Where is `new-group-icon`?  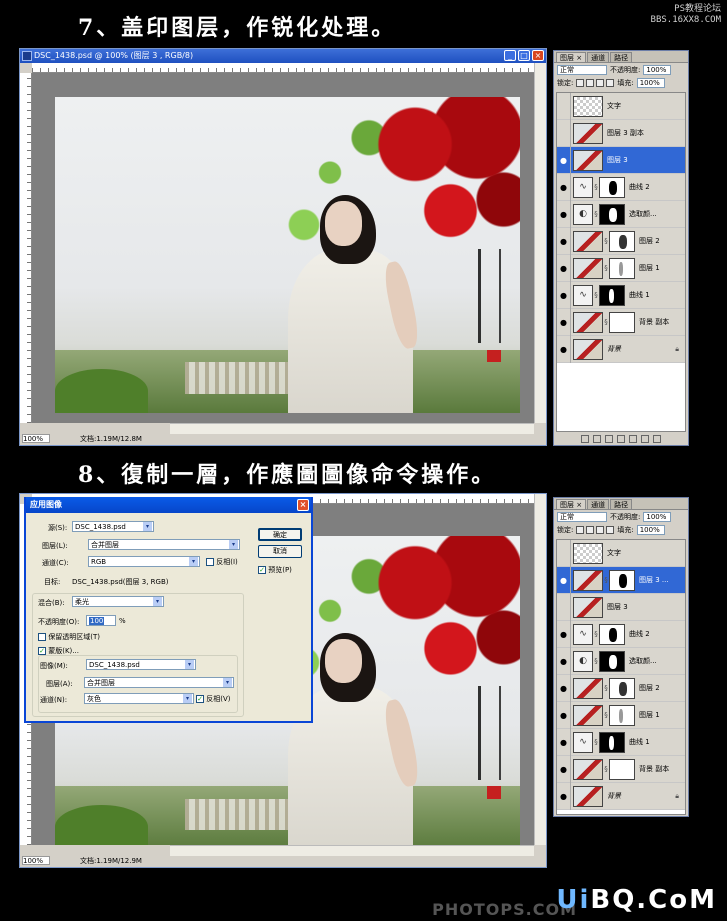 new-group-icon is located at coordinates (633, 439).